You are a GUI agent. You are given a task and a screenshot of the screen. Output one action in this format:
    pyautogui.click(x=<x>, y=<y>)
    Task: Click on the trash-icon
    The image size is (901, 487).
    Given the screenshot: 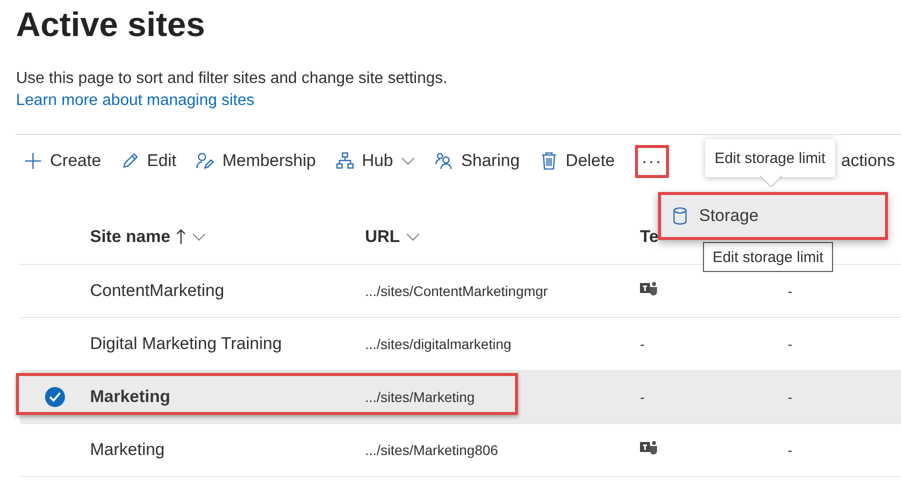 What is the action you would take?
    pyautogui.click(x=549, y=161)
    